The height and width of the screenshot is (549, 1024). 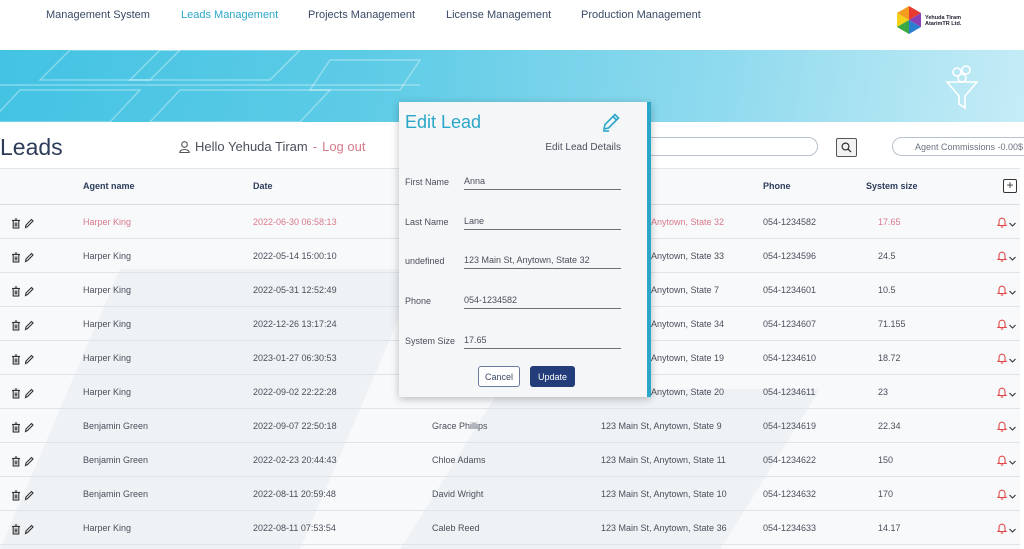 I want to click on cell-date: 2022-09-07 22:50:18, so click(x=295, y=426).